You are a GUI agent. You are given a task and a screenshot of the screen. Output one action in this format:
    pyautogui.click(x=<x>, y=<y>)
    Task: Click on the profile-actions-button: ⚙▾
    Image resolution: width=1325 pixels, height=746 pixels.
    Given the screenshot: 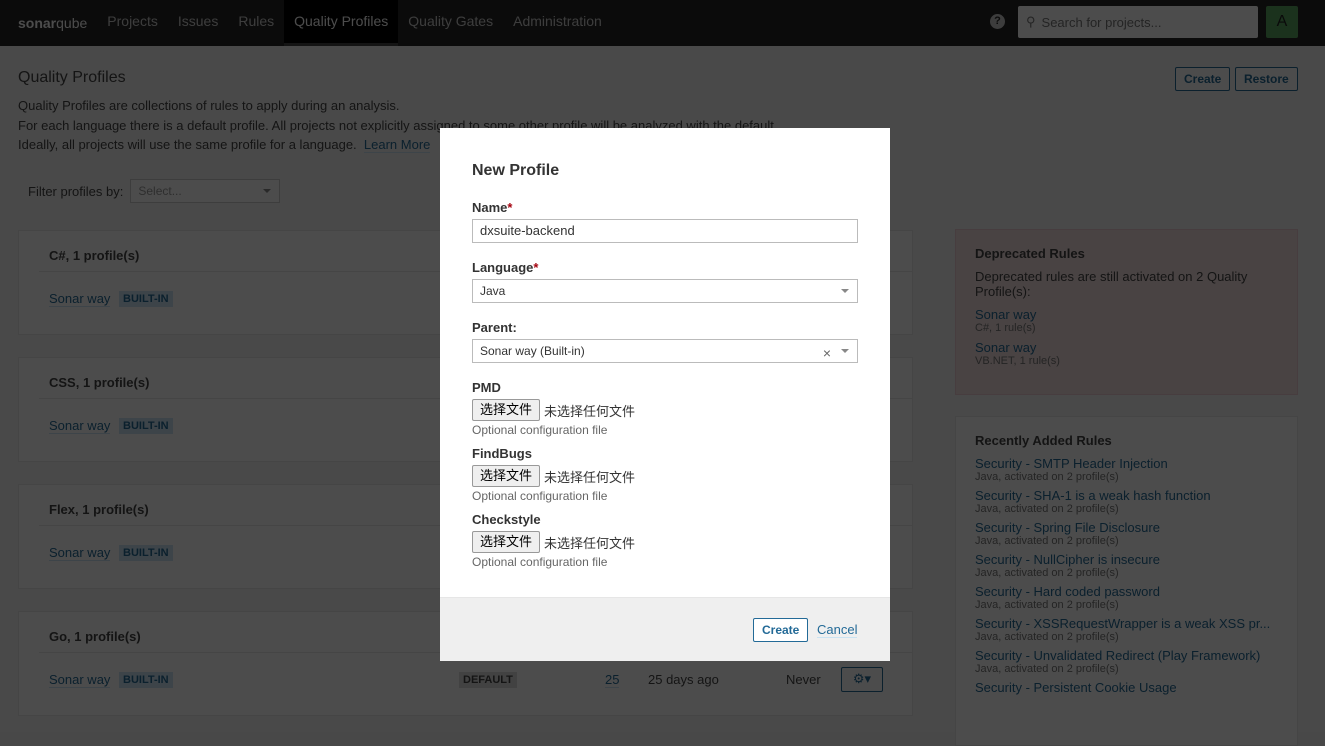 What is the action you would take?
    pyautogui.click(x=862, y=679)
    